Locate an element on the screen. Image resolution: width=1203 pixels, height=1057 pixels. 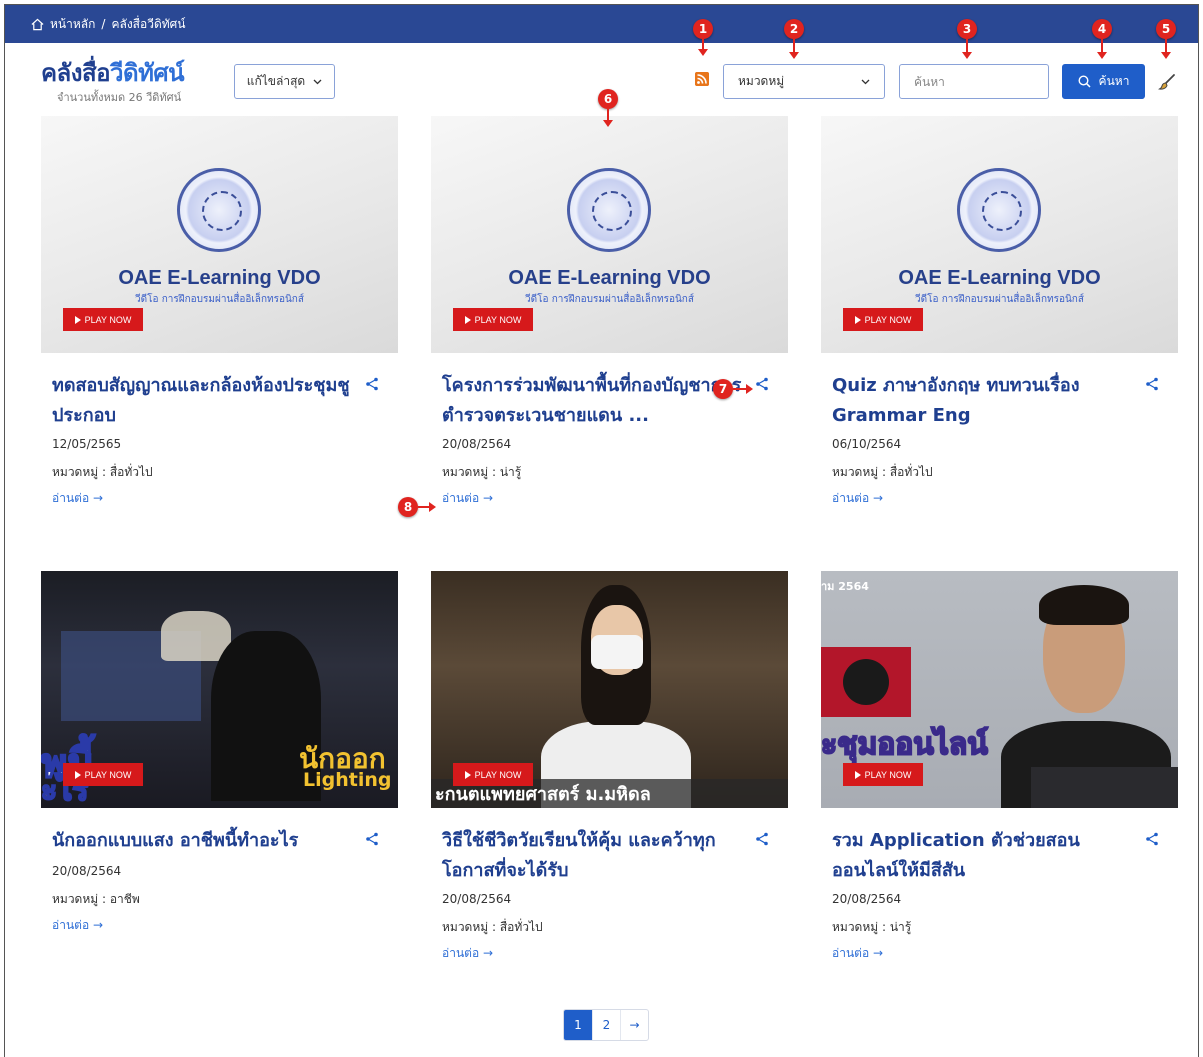
breadcrumb-current: คลังสื่อวีดิทัศน์ is located at coordinates (148, 23).